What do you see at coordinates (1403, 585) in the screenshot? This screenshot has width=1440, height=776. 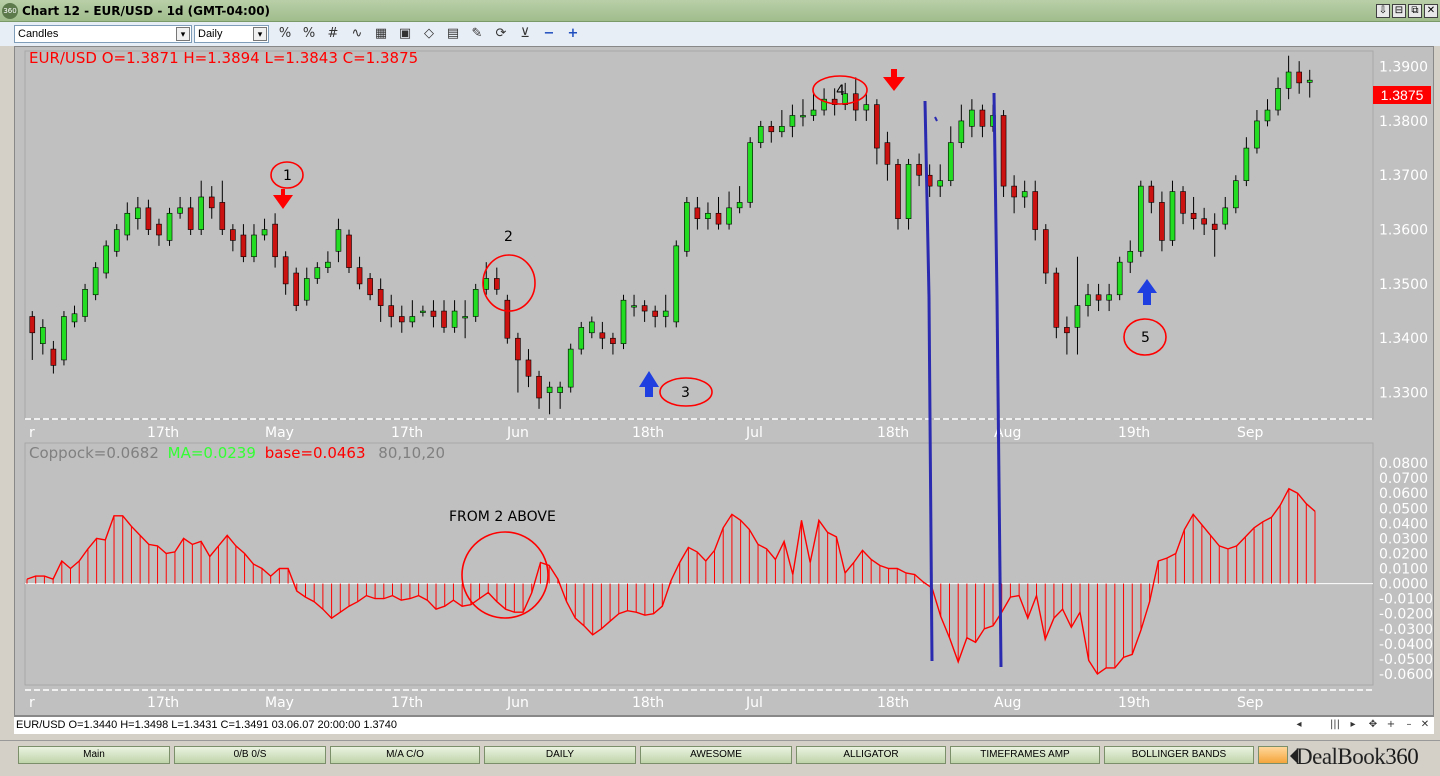 I see `indicator-y-tick: 0.0000` at bounding box center [1403, 585].